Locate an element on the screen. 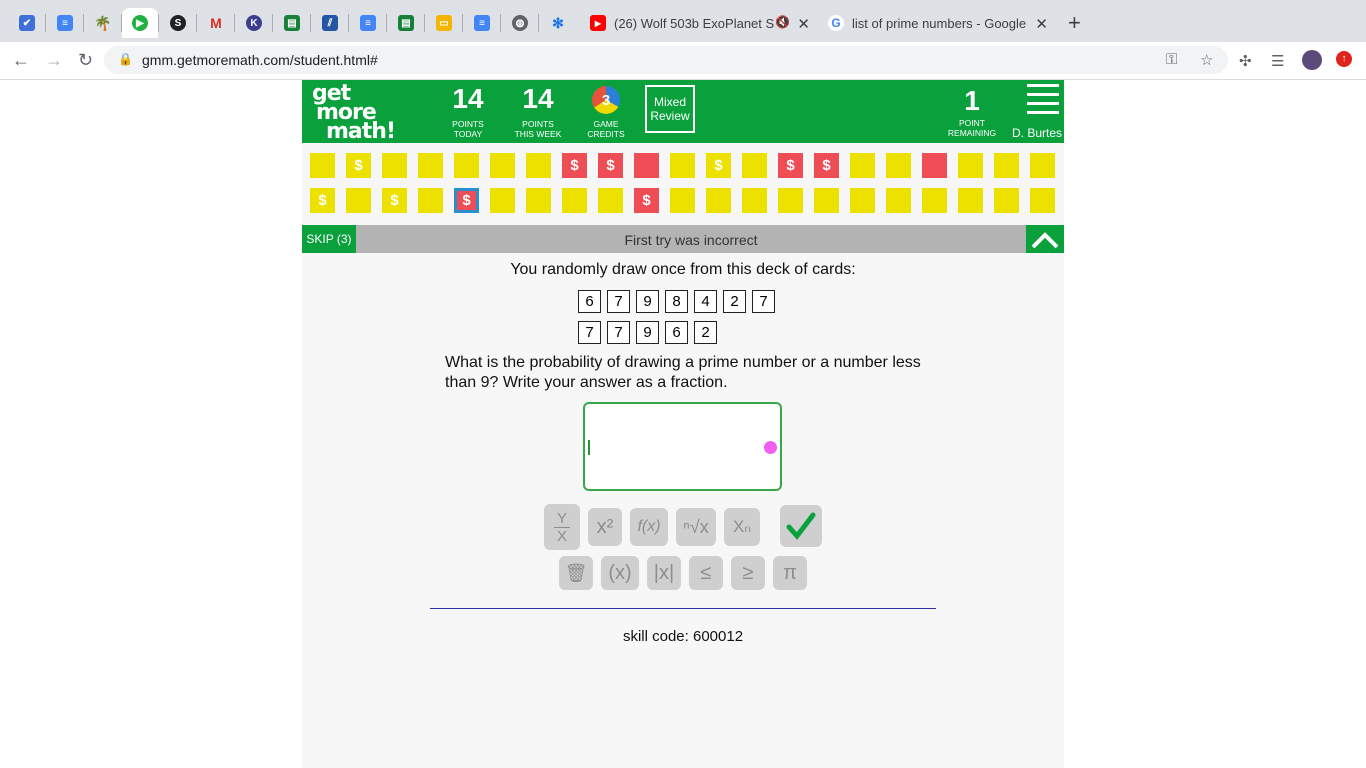 The image size is (1366, 768). points-this-week: 14 POINTS THIS WEEK is located at coordinates (538, 111).